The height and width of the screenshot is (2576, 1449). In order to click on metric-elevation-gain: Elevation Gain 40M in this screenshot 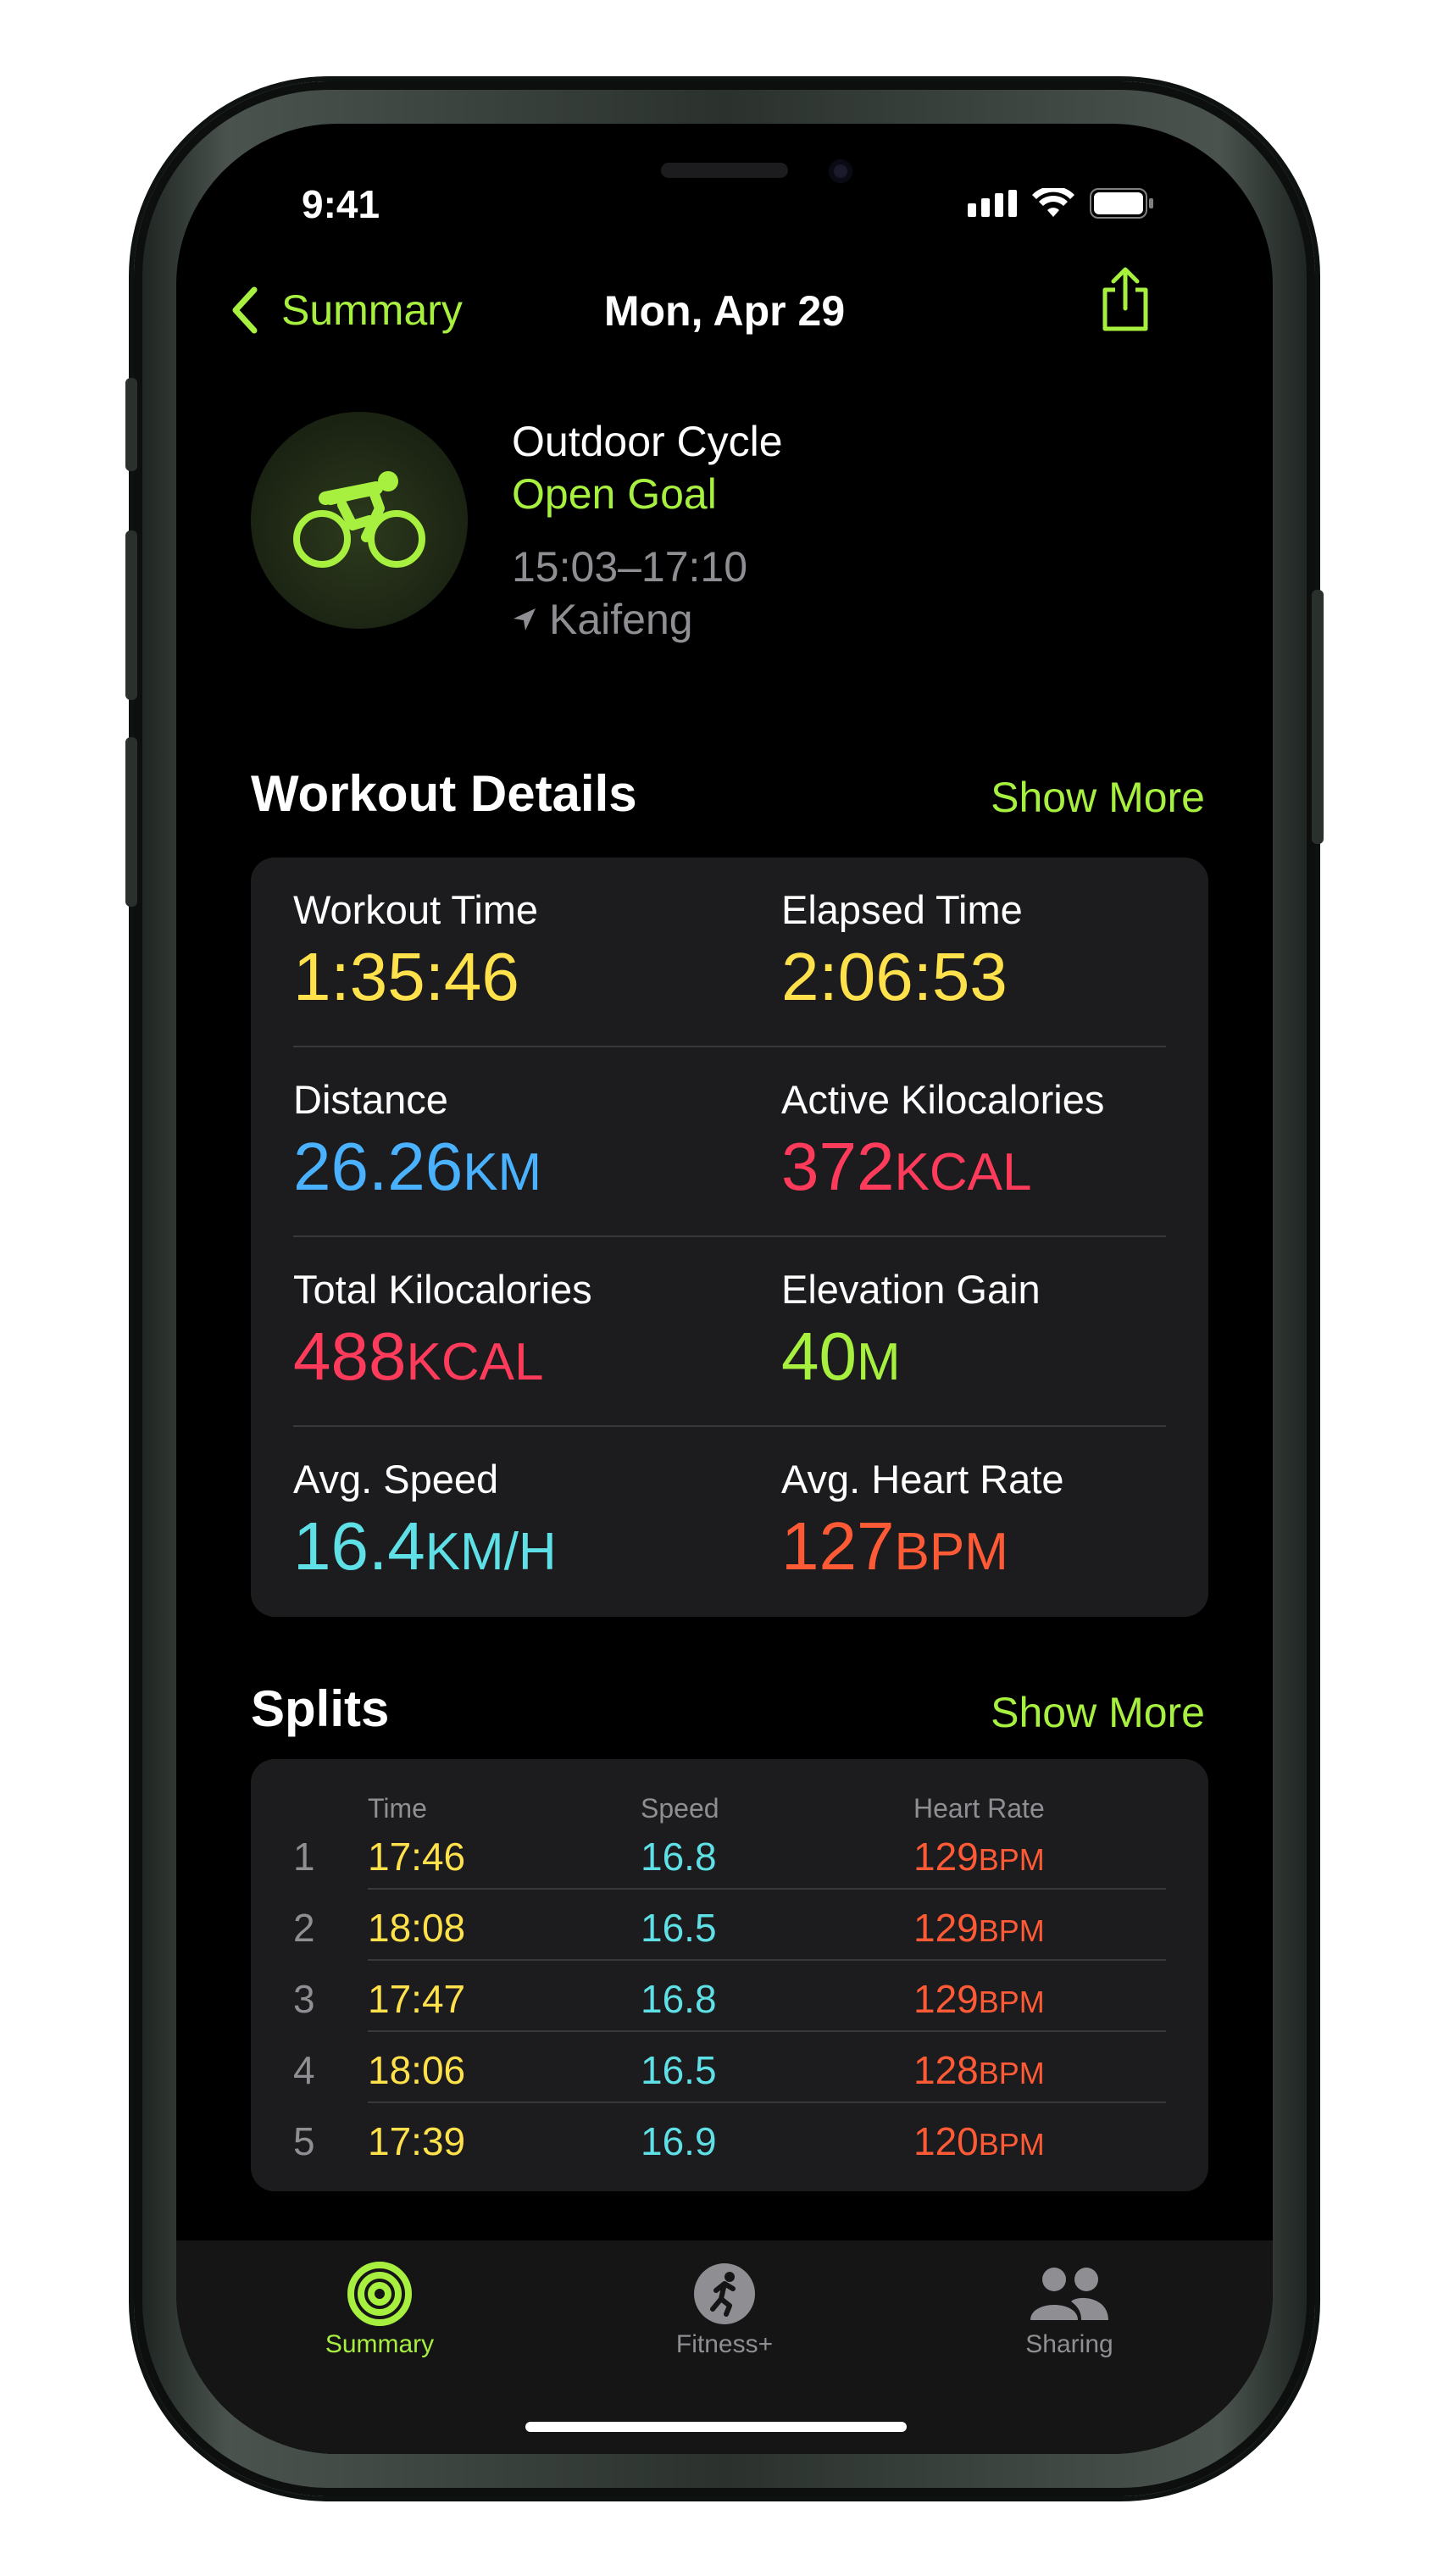, I will do `click(1018, 1331)`.